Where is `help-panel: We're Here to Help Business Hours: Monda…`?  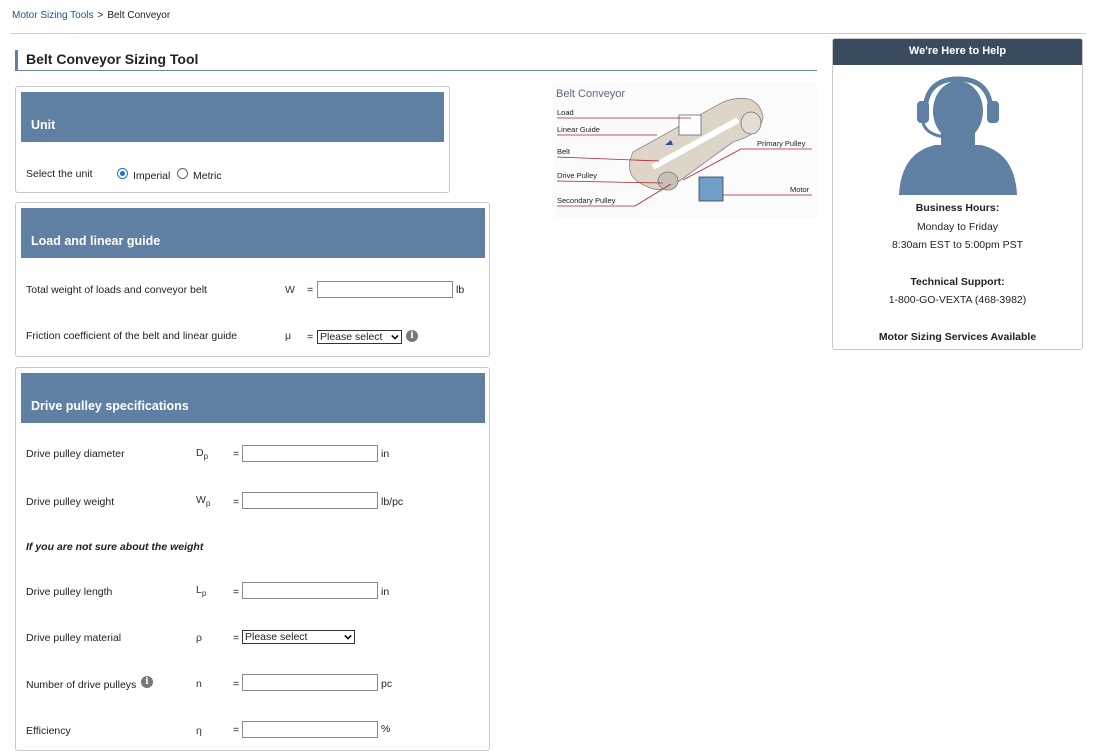 help-panel: We're Here to Help Business Hours: Monda… is located at coordinates (957, 194).